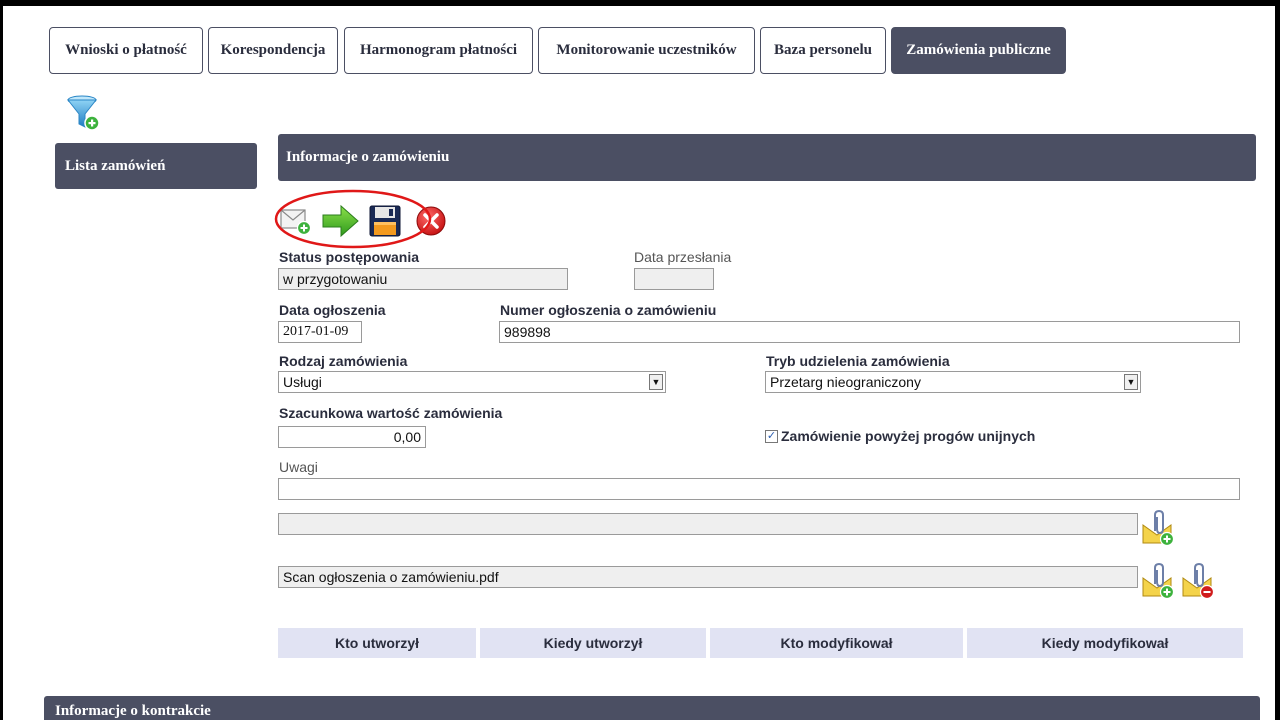 The height and width of the screenshot is (720, 1280). What do you see at coordinates (674, 279) in the screenshot?
I see `data-przeslania-field` at bounding box center [674, 279].